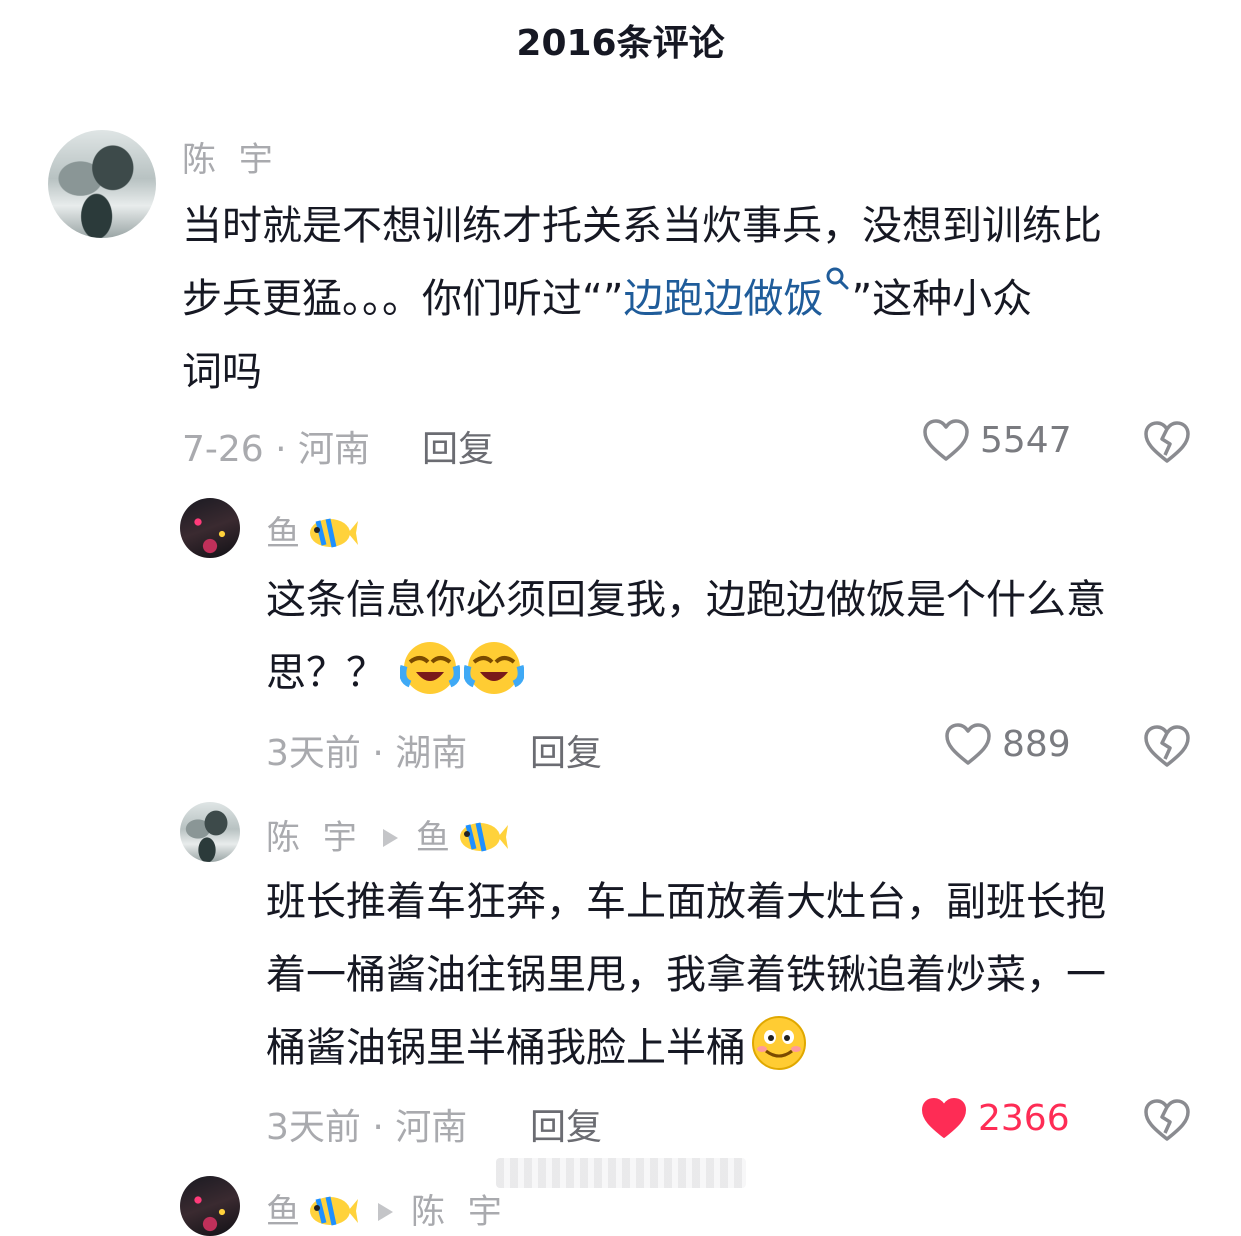 This screenshot has height=1236, width=1241. I want to click on comment-text: ”这种小众, so click(942, 299).